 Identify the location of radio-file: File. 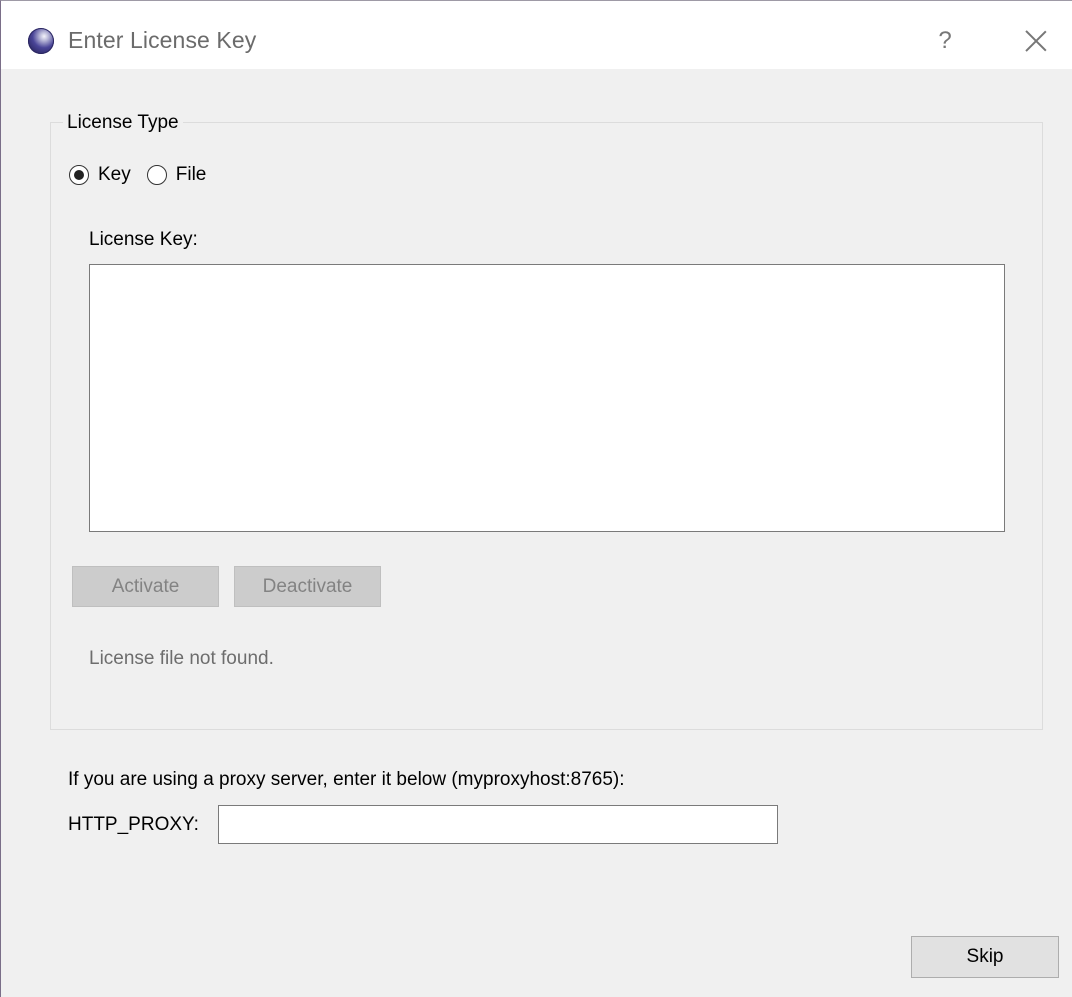
(176, 175).